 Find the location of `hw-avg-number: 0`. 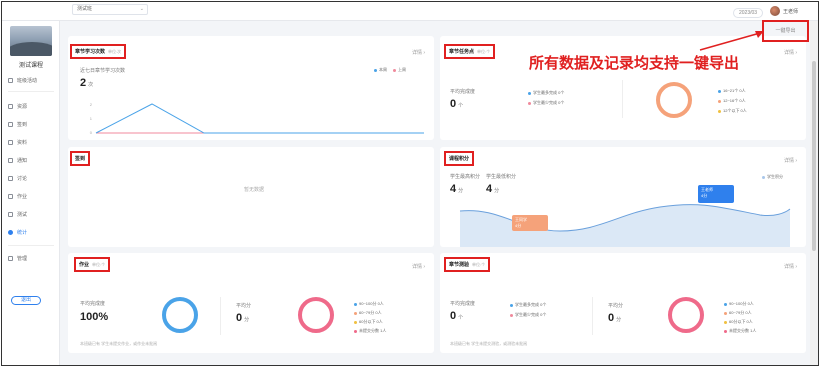

hw-avg-number: 0 is located at coordinates (239, 318).